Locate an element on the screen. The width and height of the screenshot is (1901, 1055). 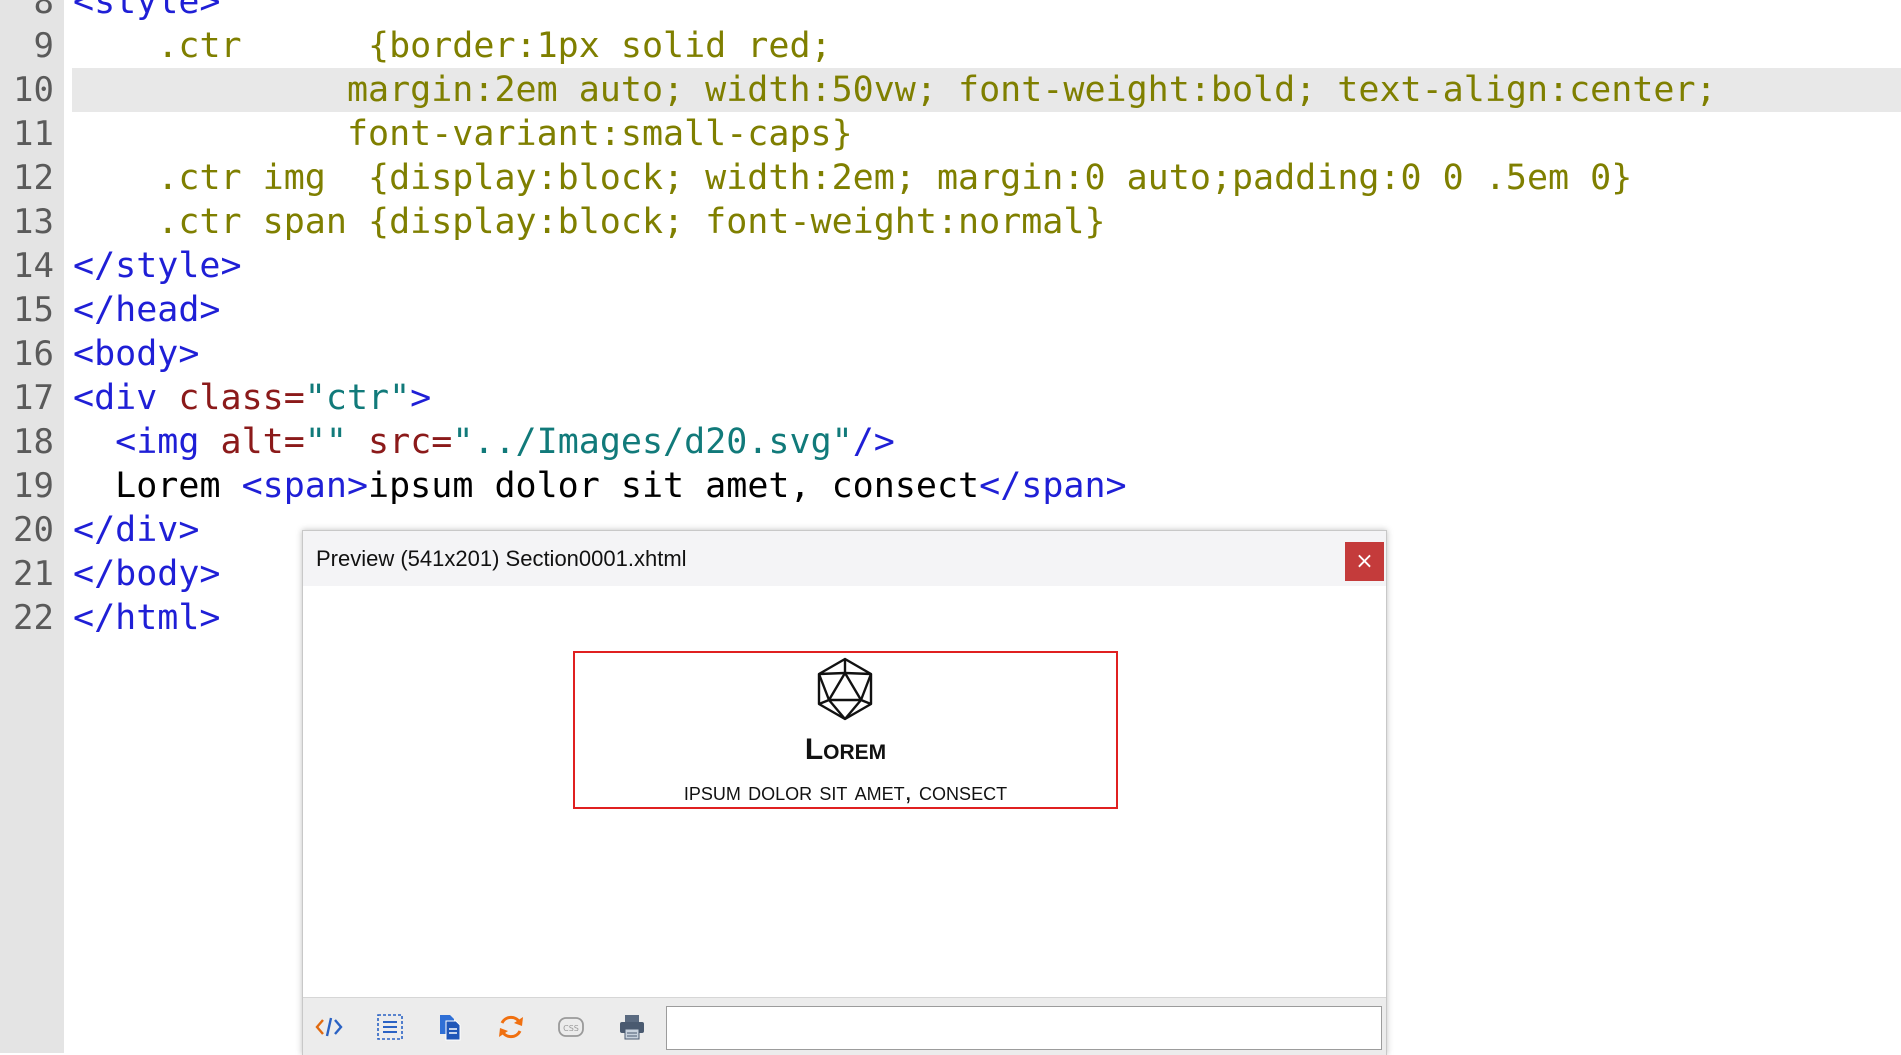
svg-text: CSS is located at coordinates (571, 1028).